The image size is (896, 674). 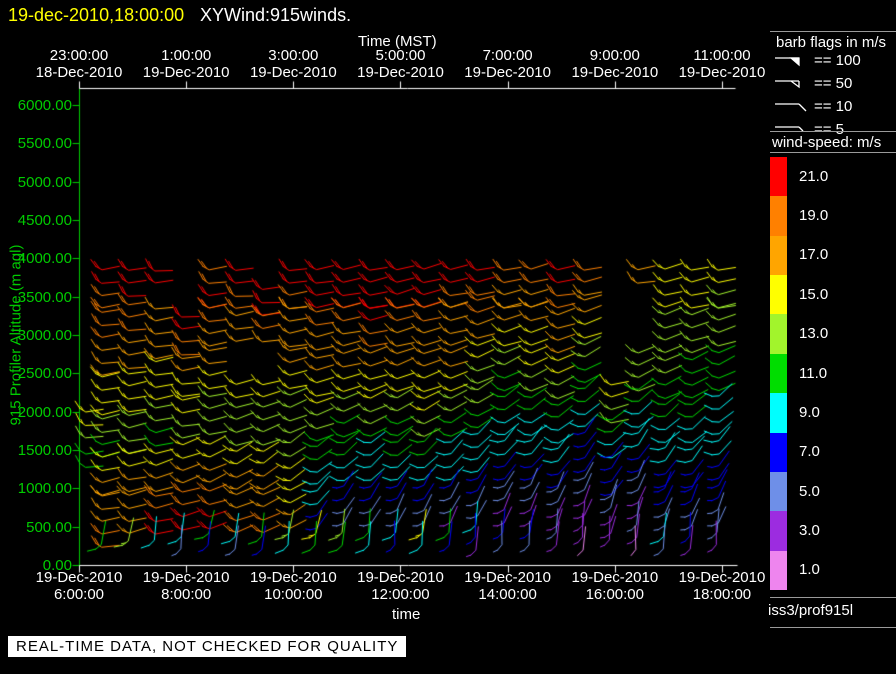 What do you see at coordinates (814, 255) in the screenshot?
I see `colorbar-value-label: 17.0` at bounding box center [814, 255].